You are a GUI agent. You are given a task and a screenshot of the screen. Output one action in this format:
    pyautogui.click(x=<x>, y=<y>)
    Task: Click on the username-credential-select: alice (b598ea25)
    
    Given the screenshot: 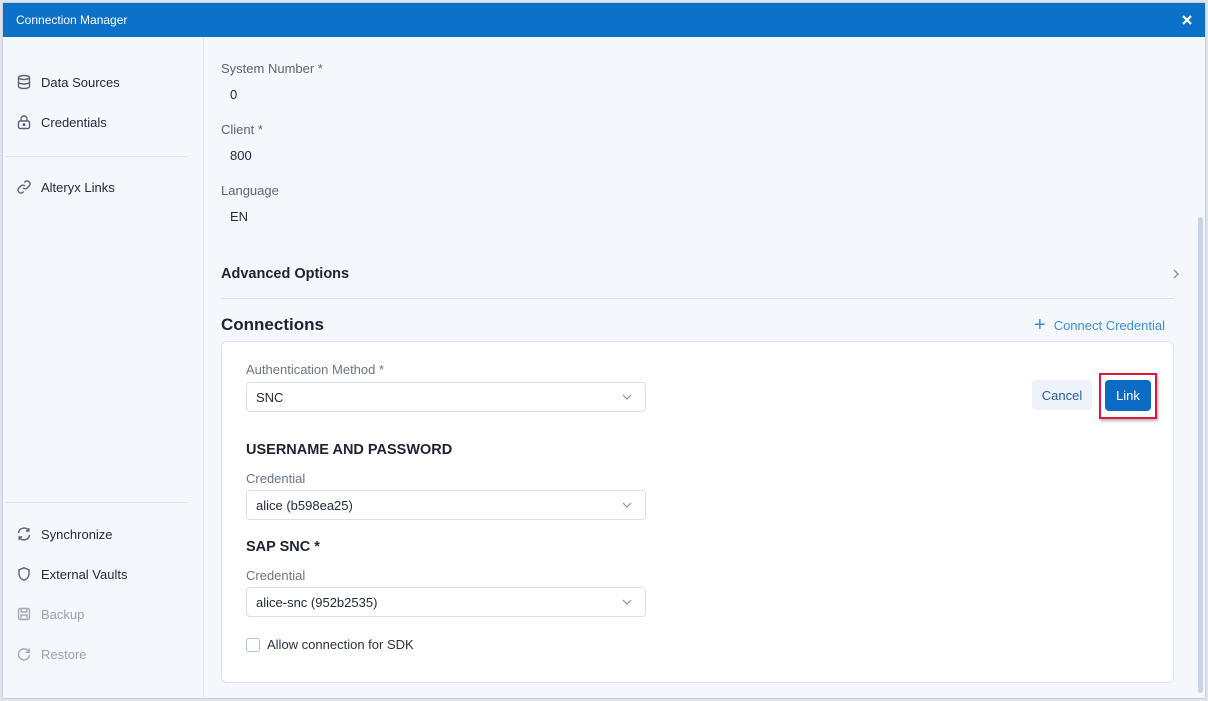 What is the action you would take?
    pyautogui.click(x=446, y=505)
    